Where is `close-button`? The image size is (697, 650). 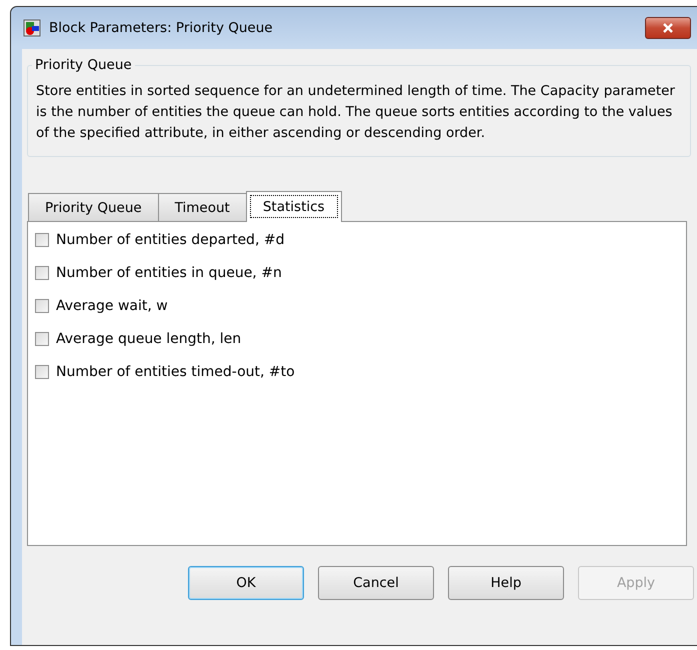
close-button is located at coordinates (668, 28).